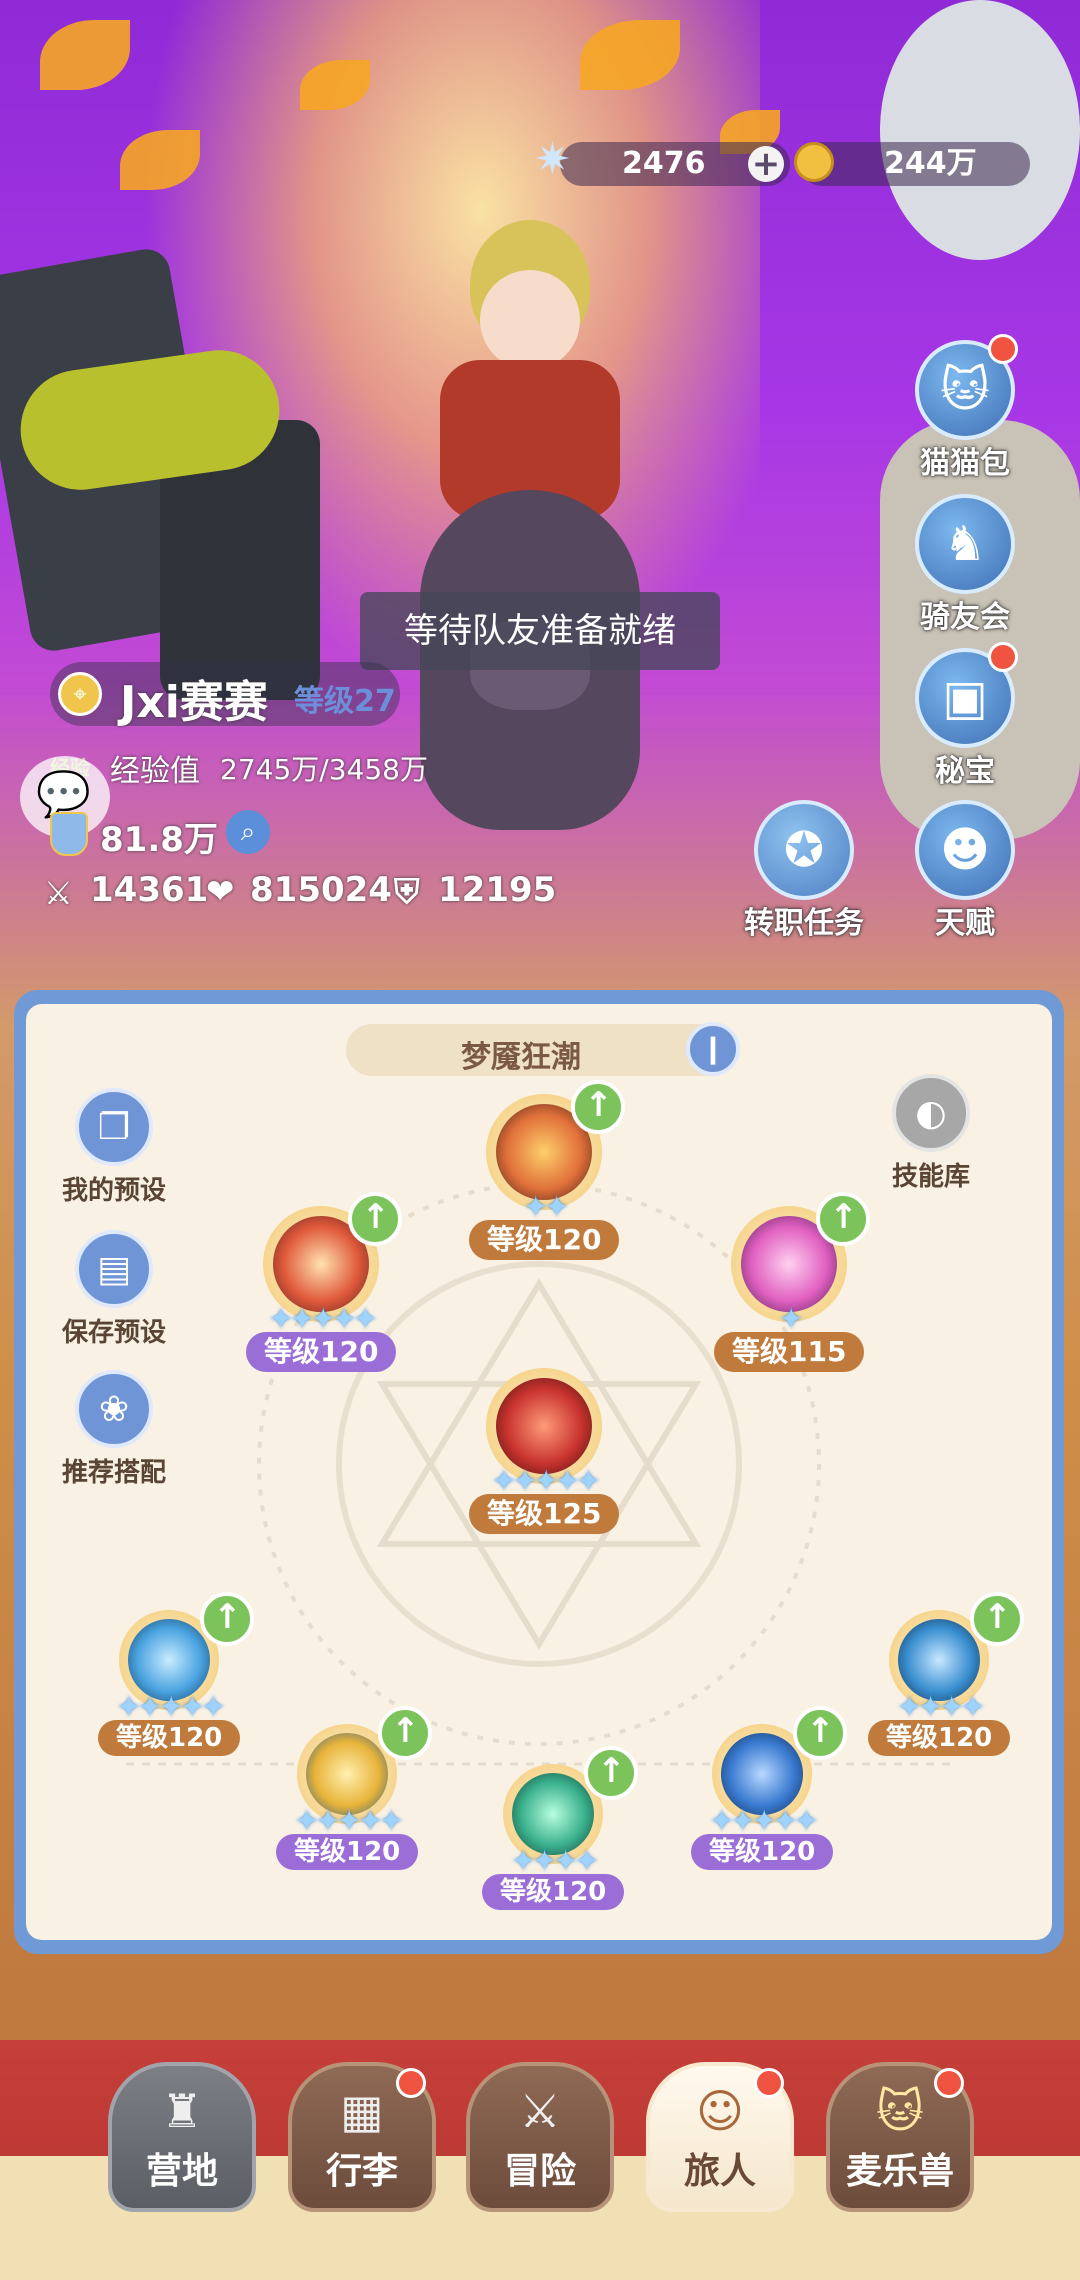 Image resolution: width=1080 pixels, height=2280 pixels. I want to click on side-button-label: 骑友会, so click(965, 617).